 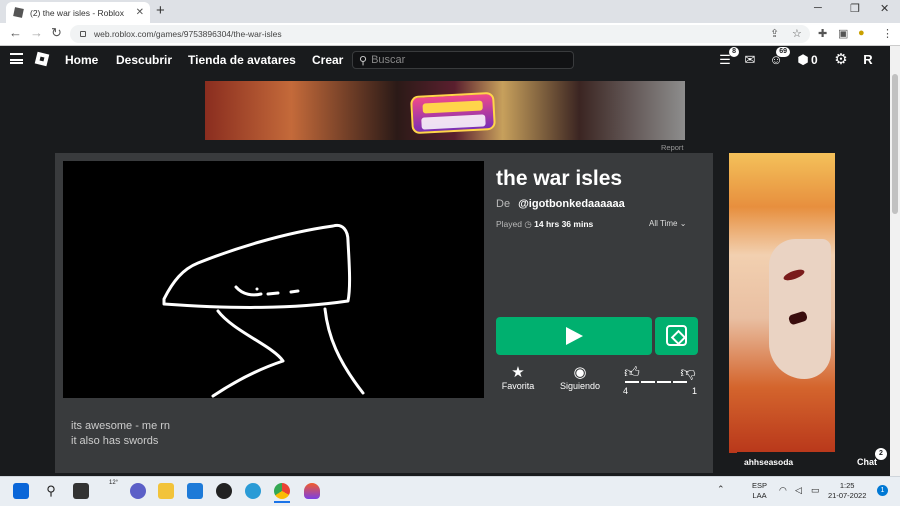 What do you see at coordinates (580, 386) in the screenshot?
I see `following-label: Siguiendo` at bounding box center [580, 386].